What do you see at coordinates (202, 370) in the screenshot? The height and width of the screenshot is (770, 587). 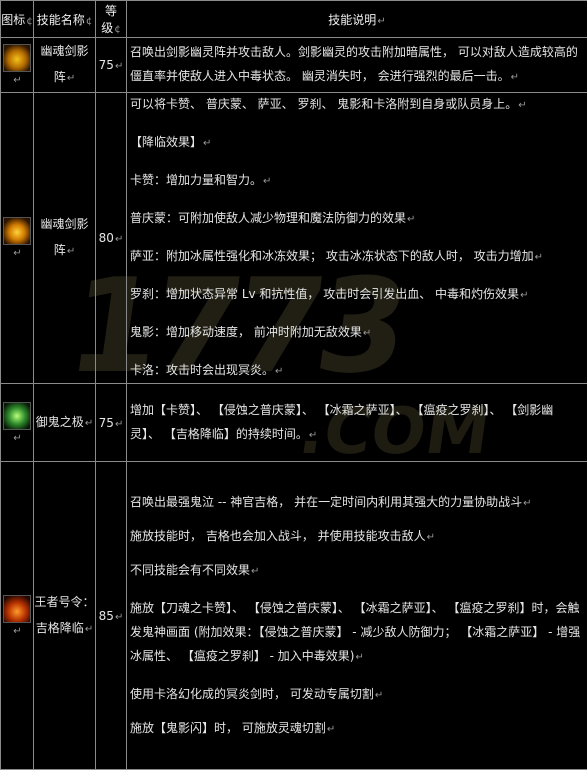 I see `skill-desc-line: 卡洛：攻击时会出现冥炎。` at bounding box center [202, 370].